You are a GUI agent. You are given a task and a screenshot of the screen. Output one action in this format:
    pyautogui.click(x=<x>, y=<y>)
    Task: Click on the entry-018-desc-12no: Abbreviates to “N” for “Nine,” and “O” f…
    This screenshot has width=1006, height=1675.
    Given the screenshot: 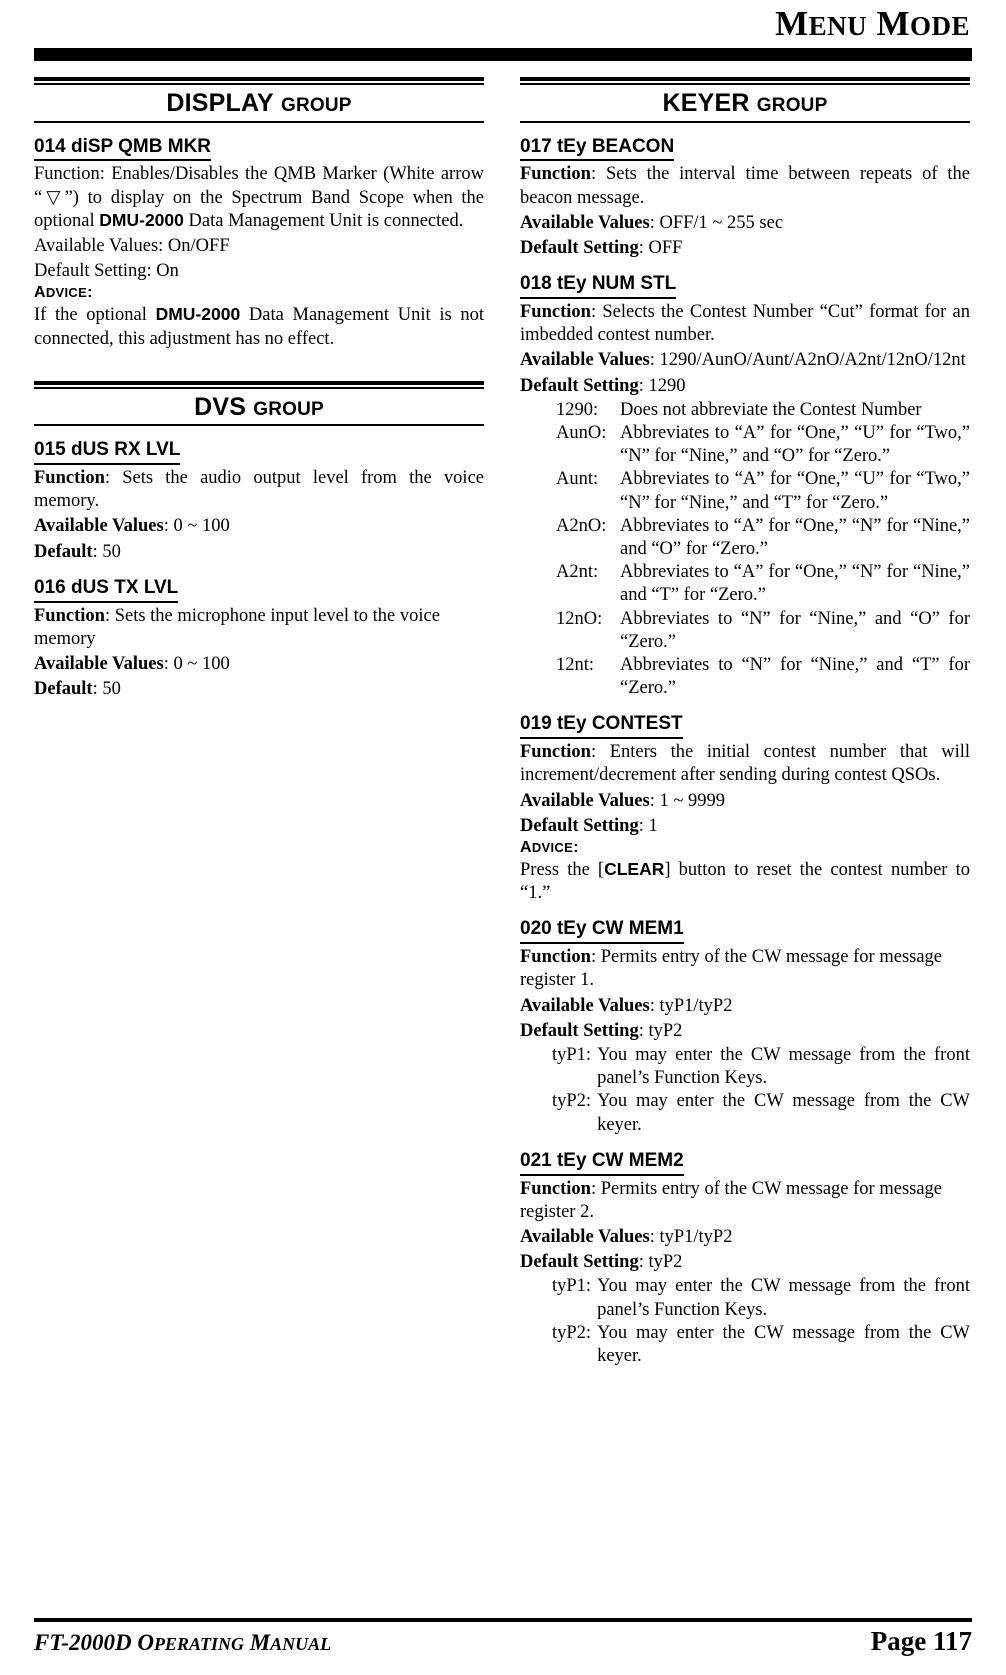 What is the action you would take?
    pyautogui.click(x=795, y=630)
    